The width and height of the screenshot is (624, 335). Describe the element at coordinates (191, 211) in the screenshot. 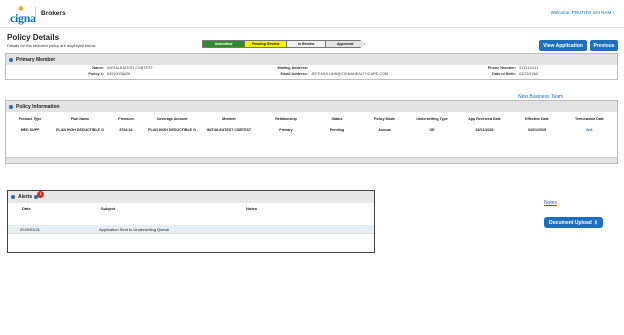

I see `alerts-table-header: Date Subject Notes` at that location.